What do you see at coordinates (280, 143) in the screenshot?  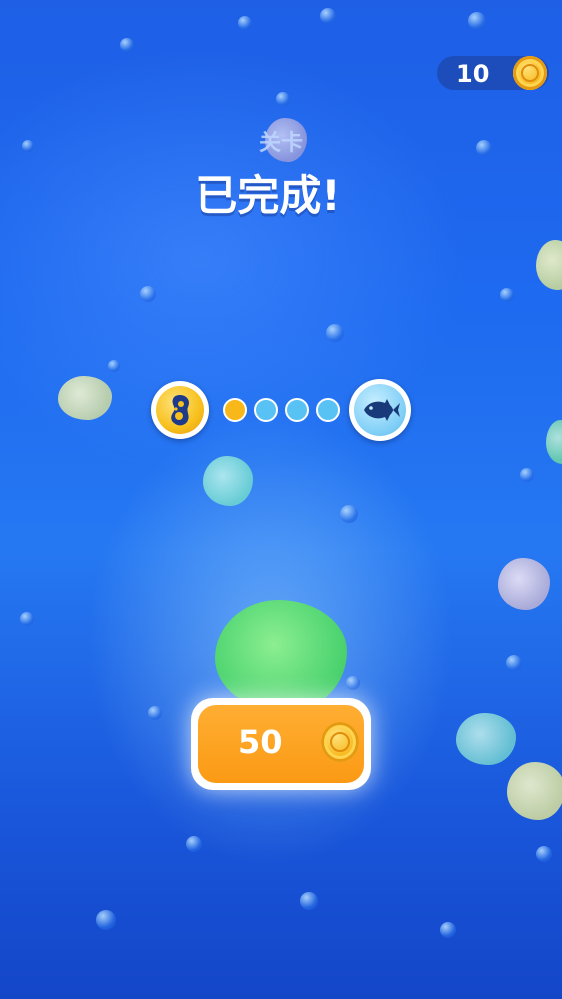 I see `level-label: 关卡` at bounding box center [280, 143].